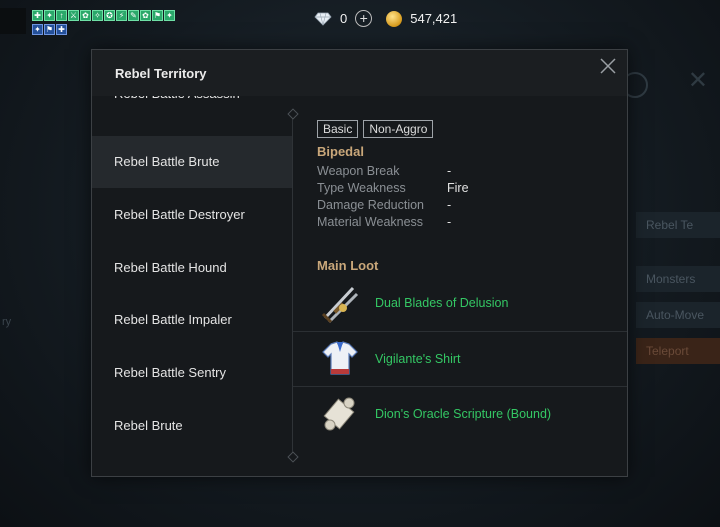 This screenshot has width=720, height=527. Describe the element at coordinates (398, 129) in the screenshot. I see `tag-non-aggro: Non-Aggro` at that location.